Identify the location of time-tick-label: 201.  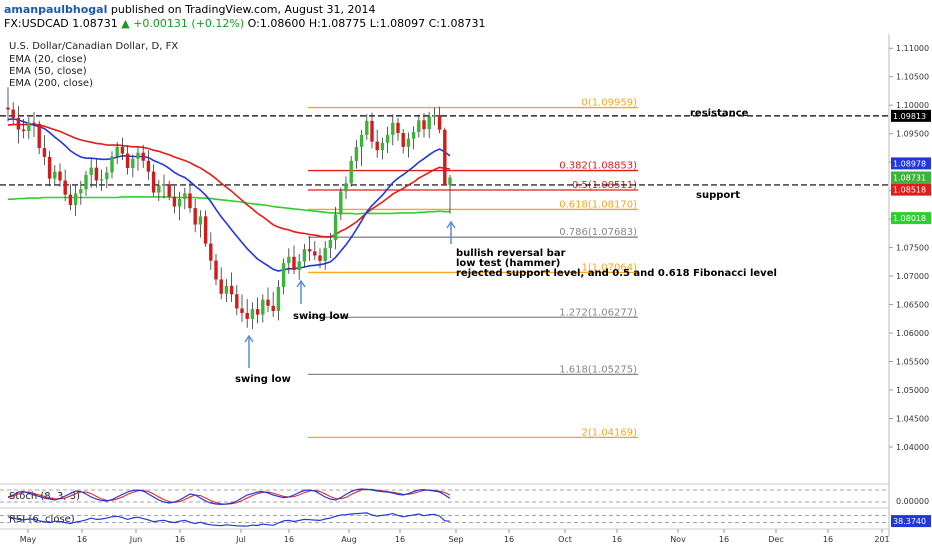
(881, 539).